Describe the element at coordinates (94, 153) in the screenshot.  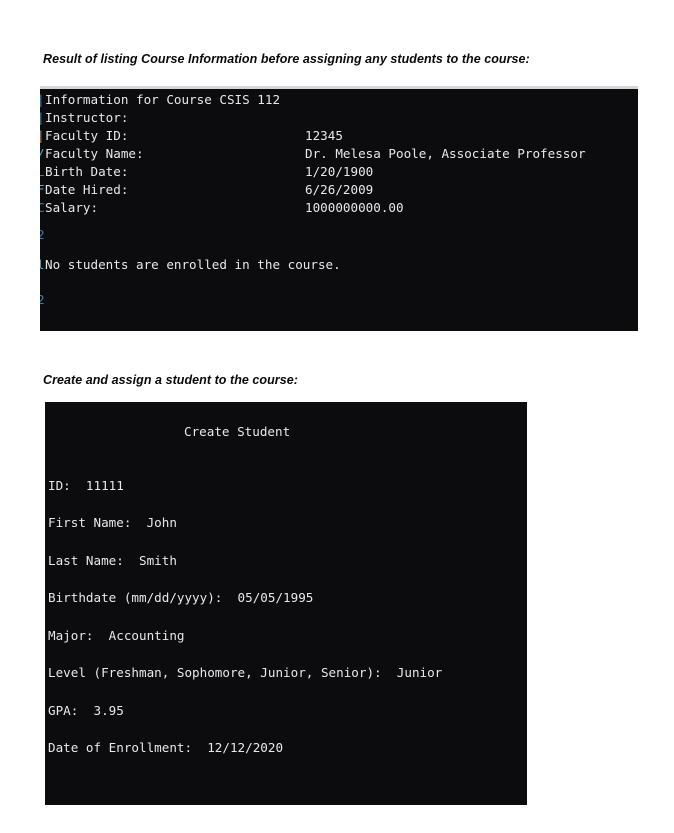
I see `faculty-name-label: Faculty Name:` at that location.